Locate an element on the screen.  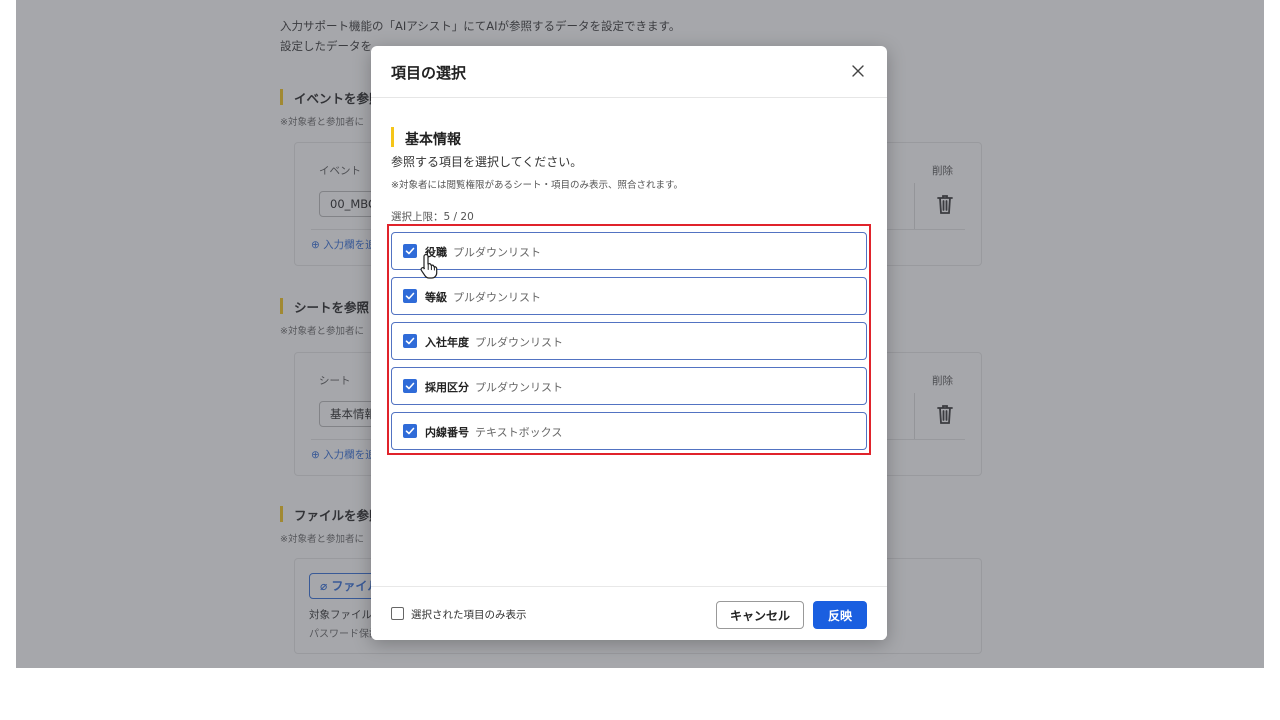
close-icon is located at coordinates (858, 71).